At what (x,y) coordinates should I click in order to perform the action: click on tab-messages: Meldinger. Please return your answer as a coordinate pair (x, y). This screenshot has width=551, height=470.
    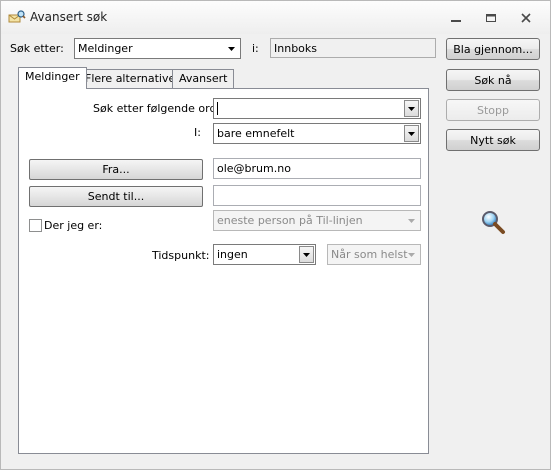
    Looking at the image, I should click on (52, 78).